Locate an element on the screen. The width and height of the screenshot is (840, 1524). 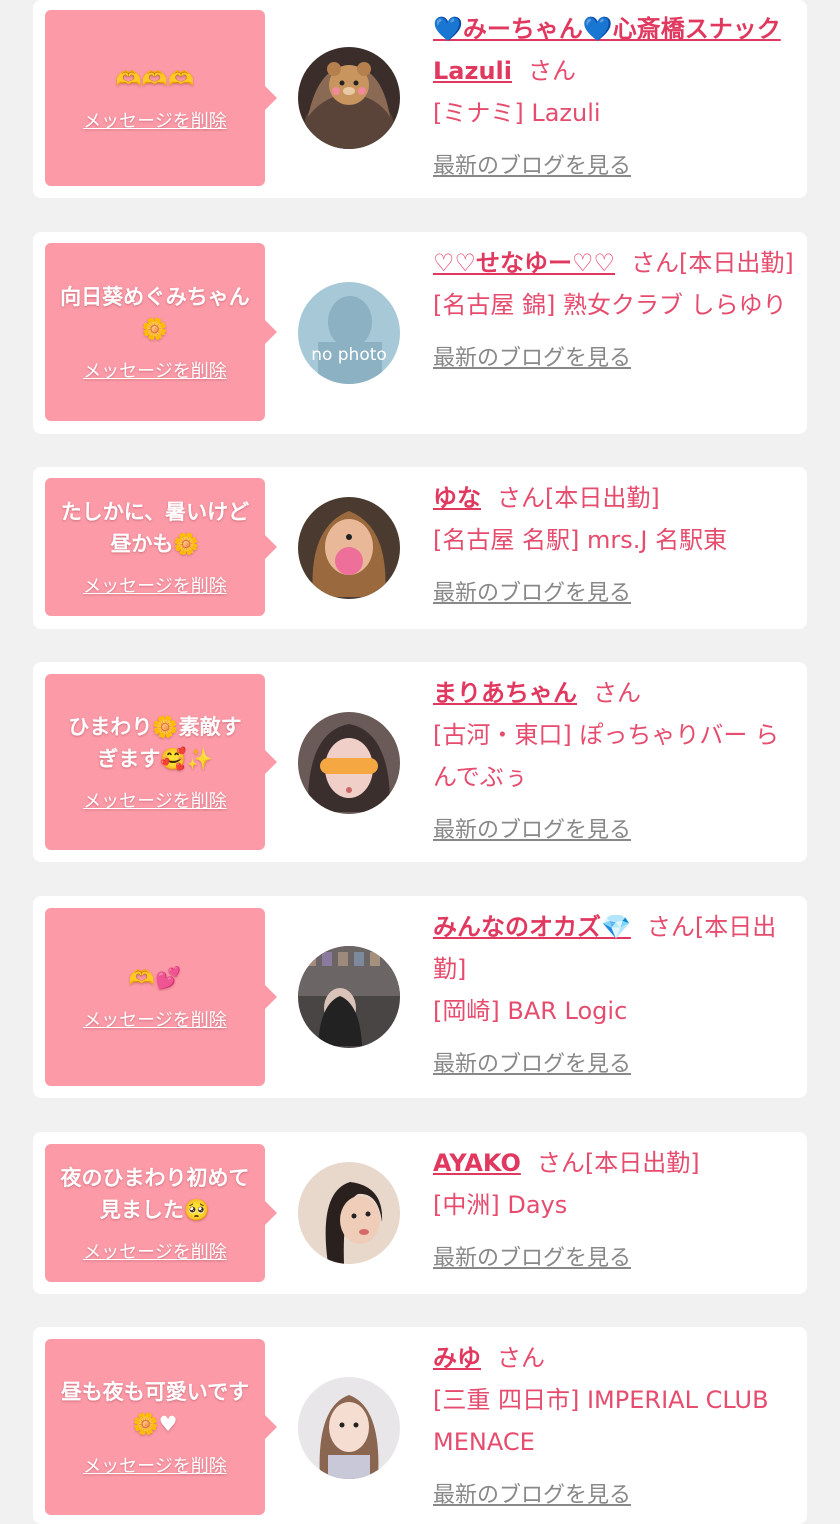
cast-name-link: ゆな is located at coordinates (457, 498).